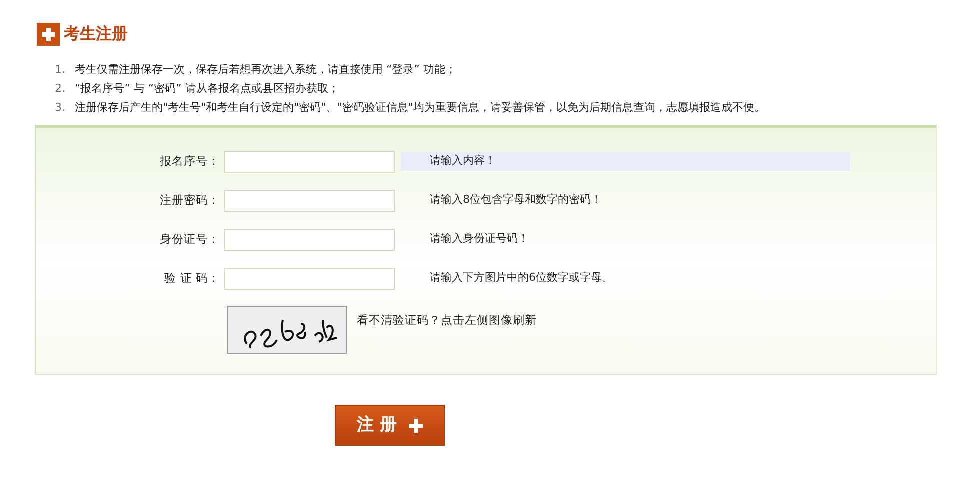 The width and height of the screenshot is (958, 484). What do you see at coordinates (447, 320) in the screenshot?
I see `refresh-hint-text: 看不清验证码？点击左侧图像刷新` at bounding box center [447, 320].